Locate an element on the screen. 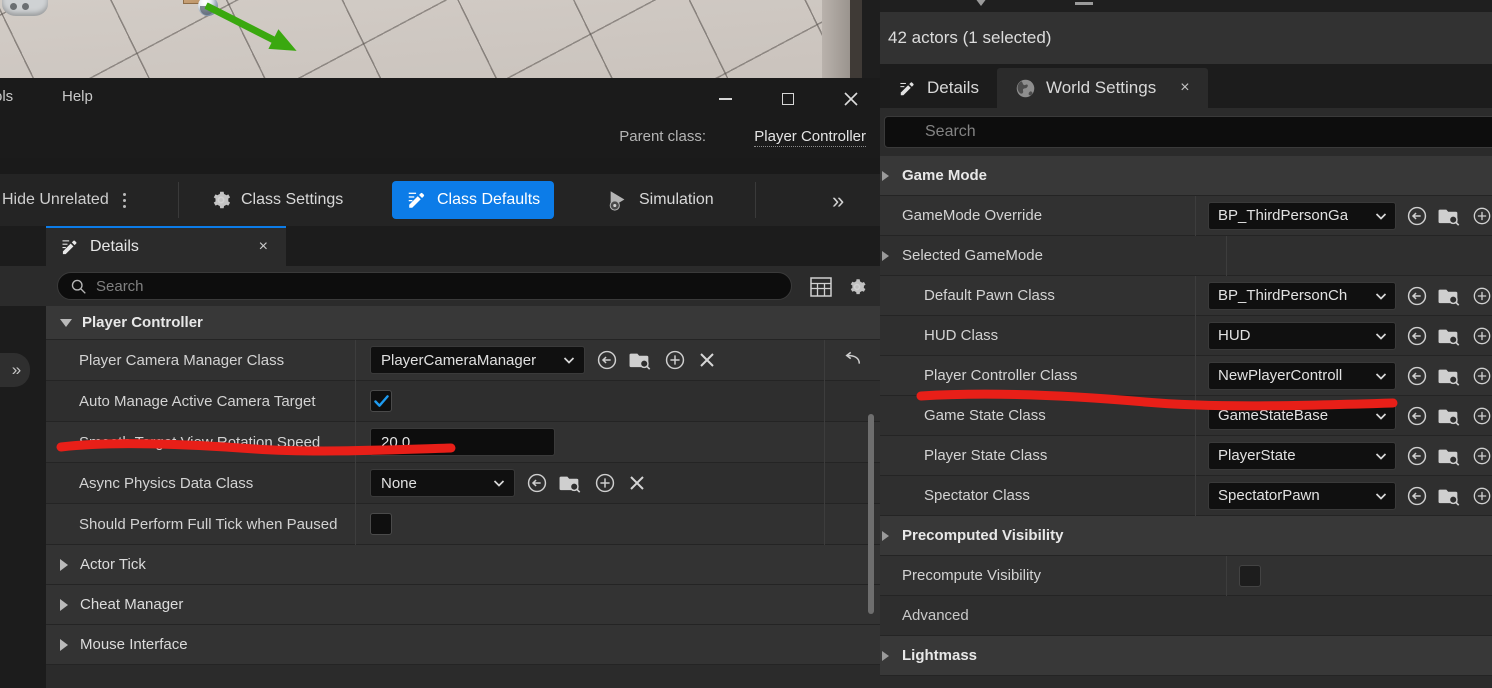 The width and height of the screenshot is (1492, 688). table-row: Auto Manage Active Camera Target is located at coordinates (463, 401).